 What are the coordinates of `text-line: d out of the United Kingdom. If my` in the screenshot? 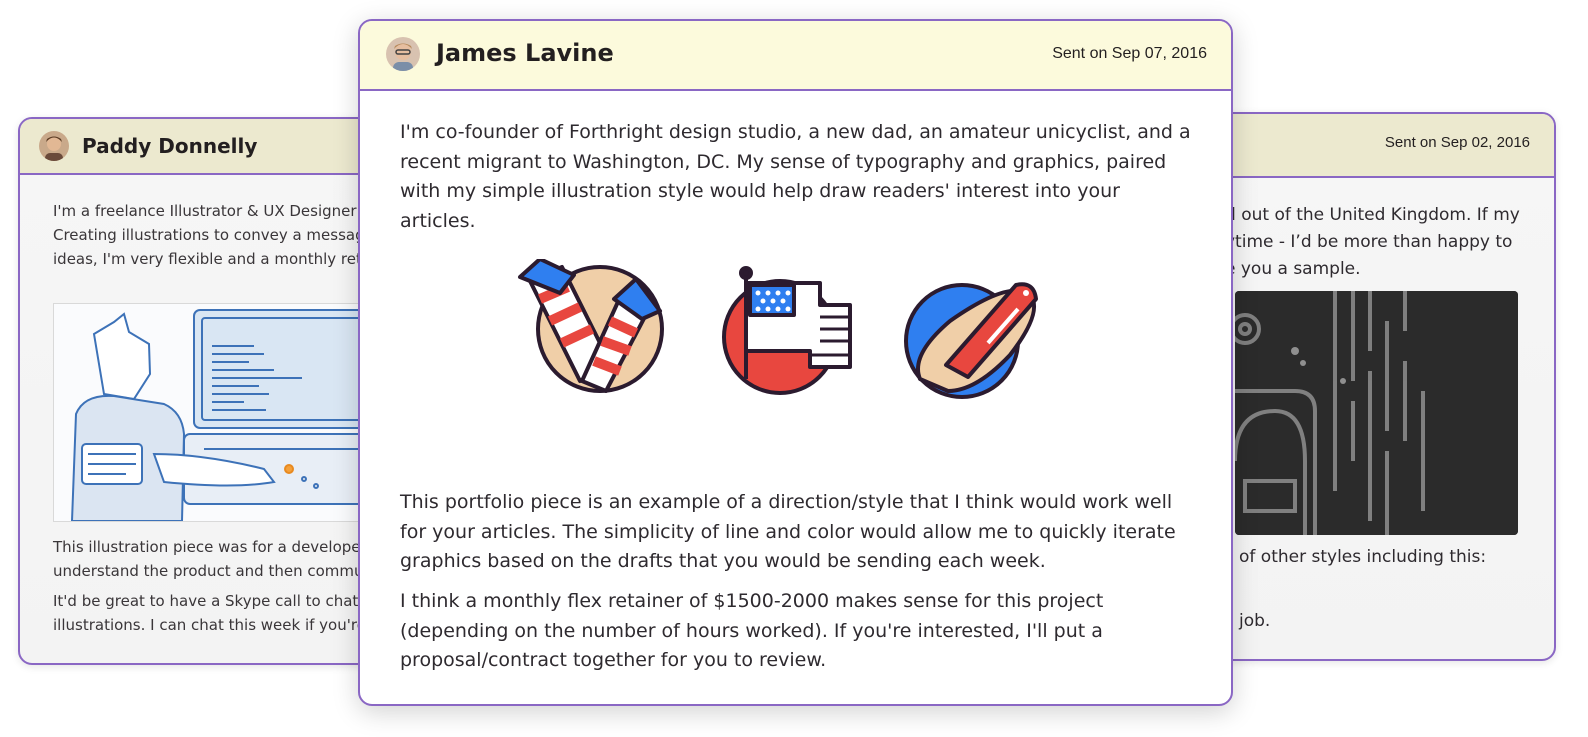 It's located at (1372, 215).